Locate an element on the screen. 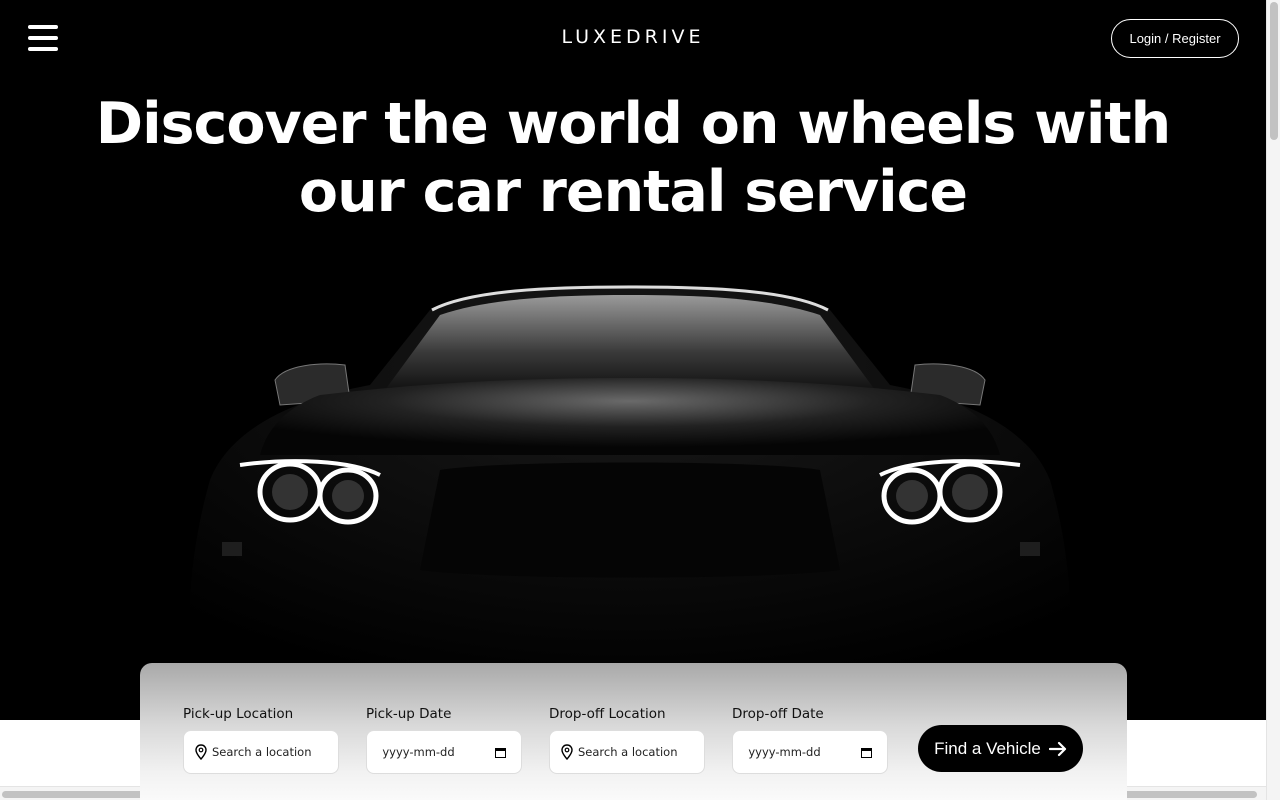 The image size is (1280, 800). pickup-location-field: Pick-up Location Search a location is located at coordinates (261, 740).